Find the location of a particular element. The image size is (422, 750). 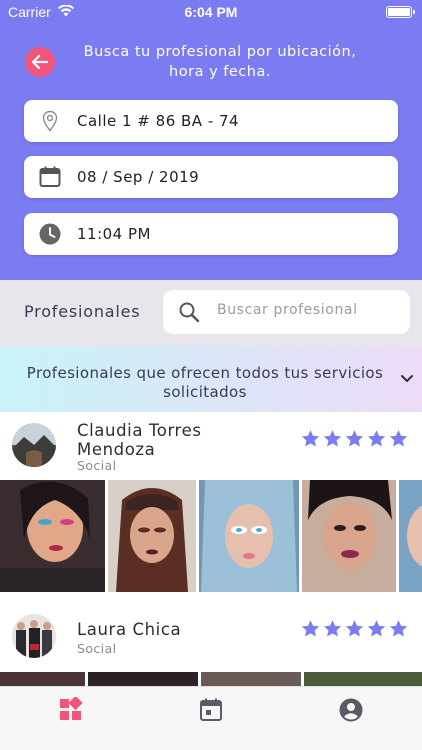

clock: 6:04 PM is located at coordinates (211, 12).